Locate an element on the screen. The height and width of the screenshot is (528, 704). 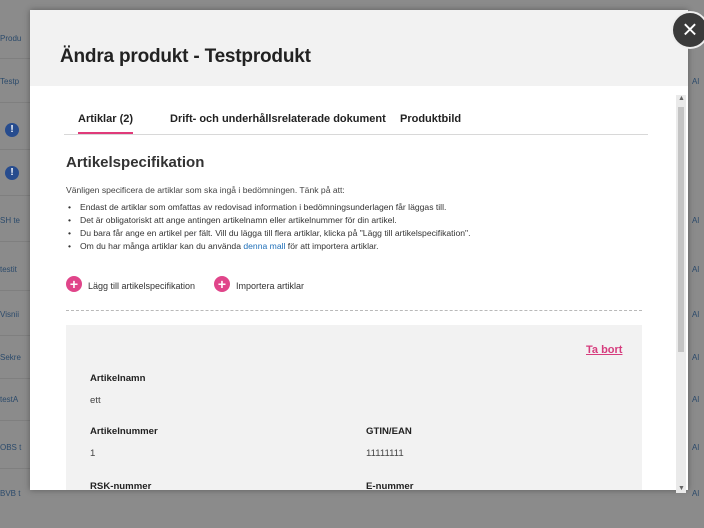
article-name-label: Artikelnamn is located at coordinates (118, 378).